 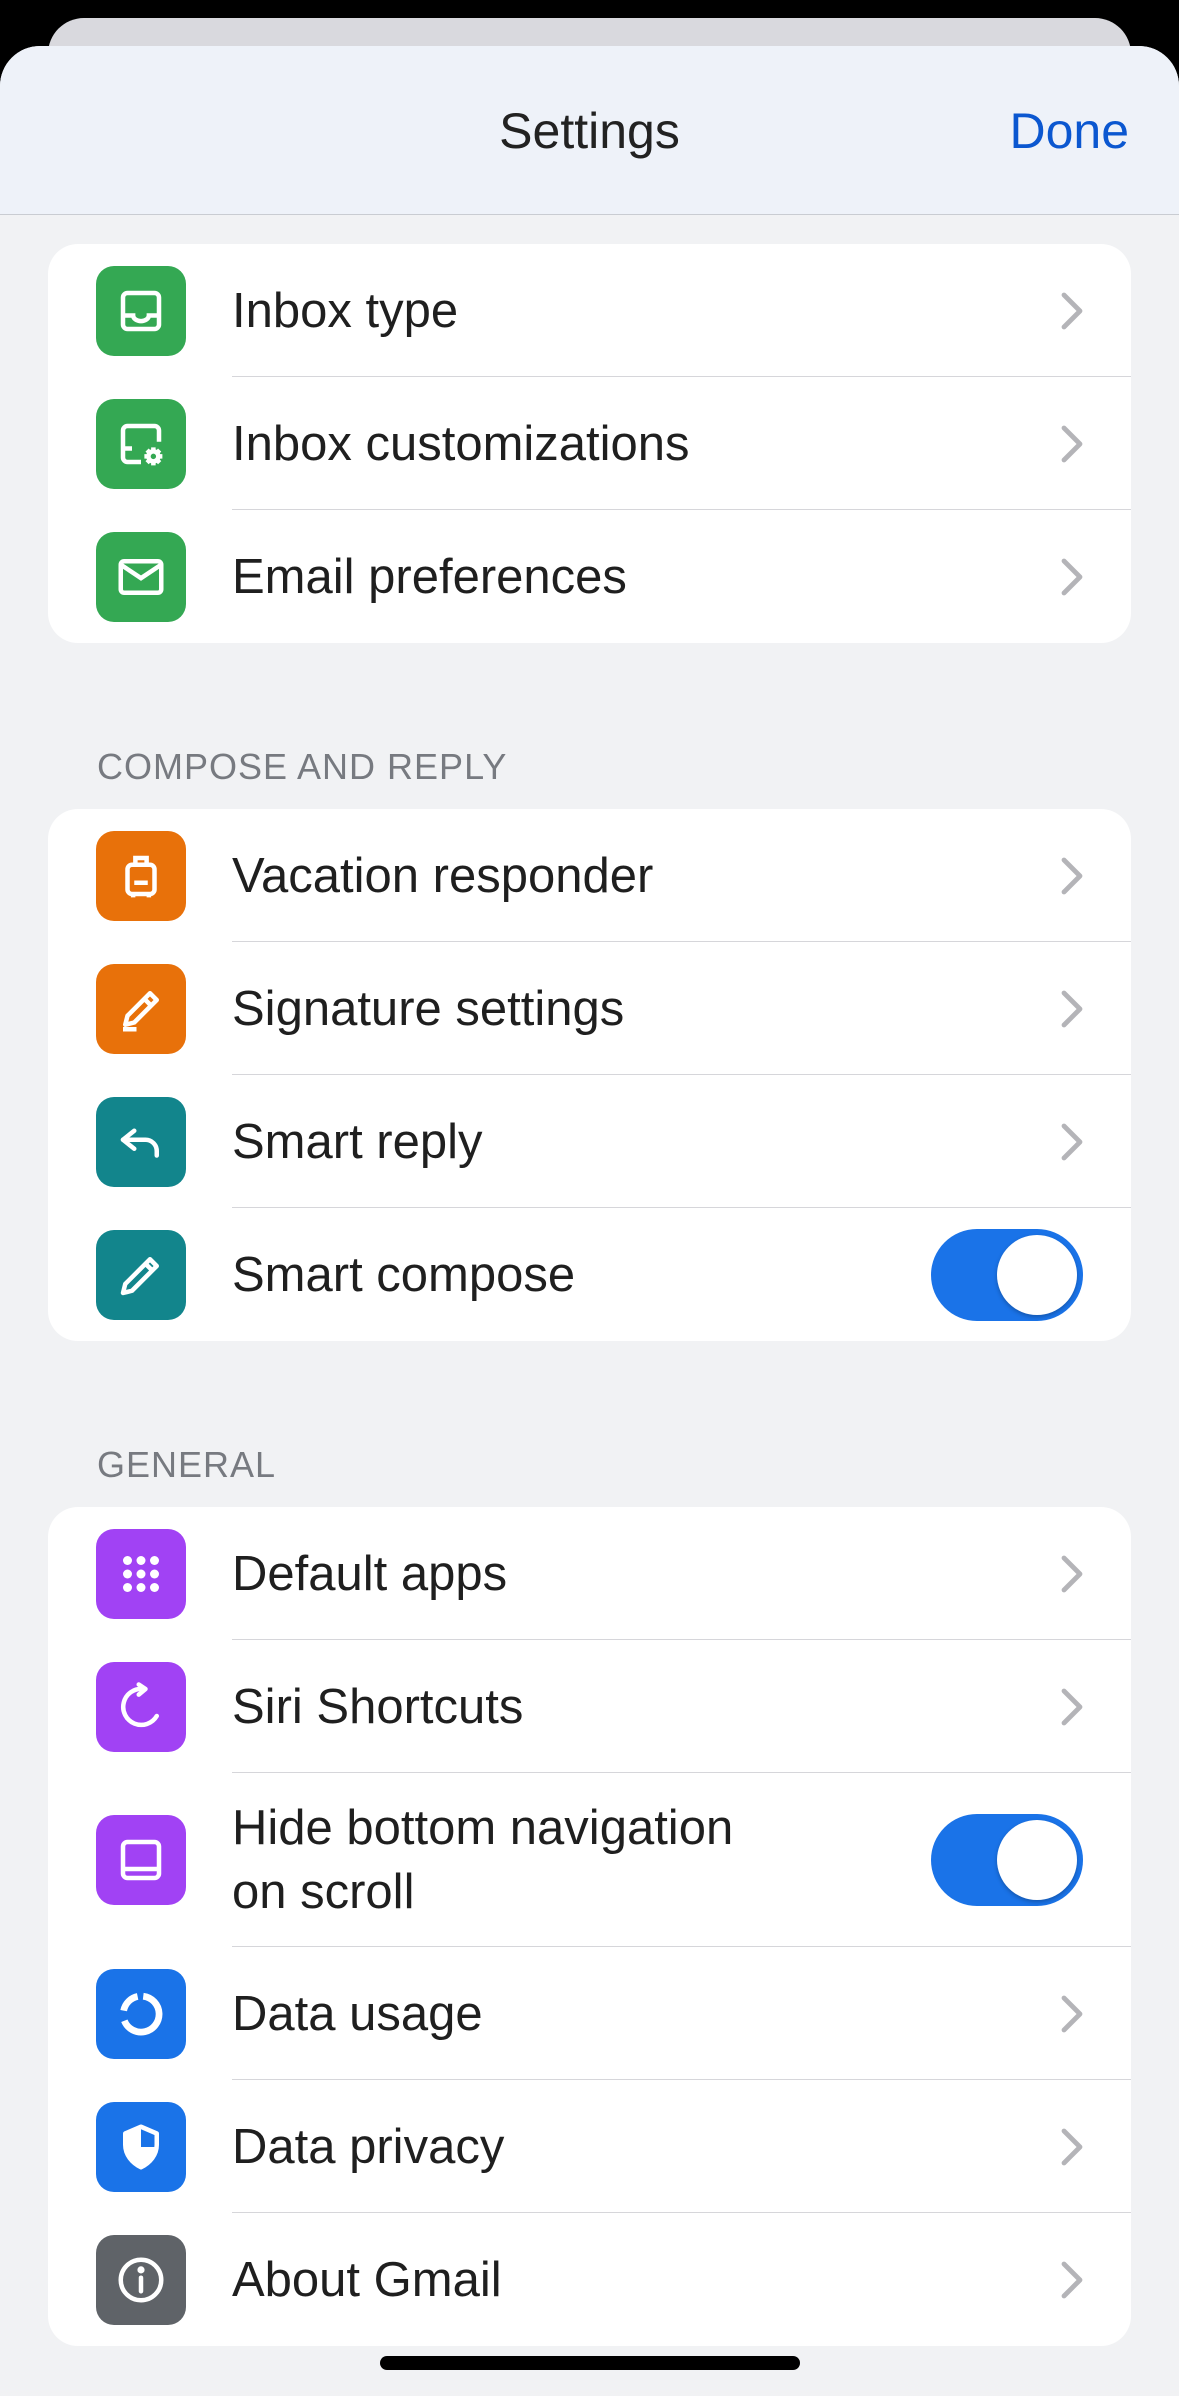 I want to click on settings-row-data-usage: Data usage, so click(x=589, y=2013).